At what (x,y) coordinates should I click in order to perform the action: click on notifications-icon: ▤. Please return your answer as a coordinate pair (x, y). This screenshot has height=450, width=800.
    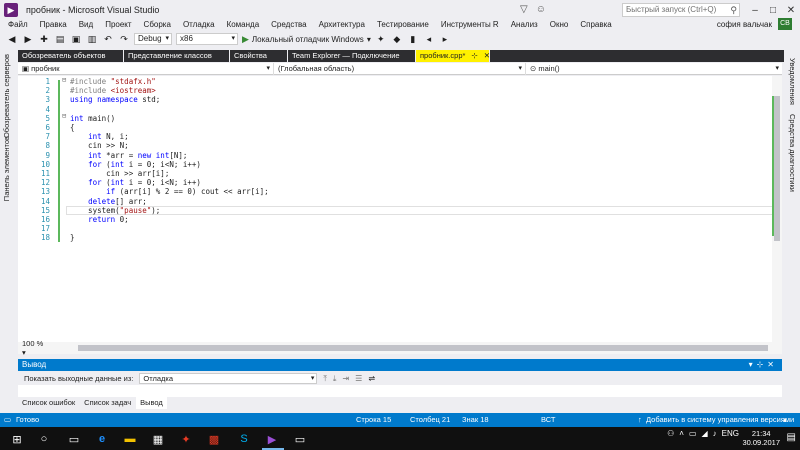
    Looking at the image, I should click on (791, 437).